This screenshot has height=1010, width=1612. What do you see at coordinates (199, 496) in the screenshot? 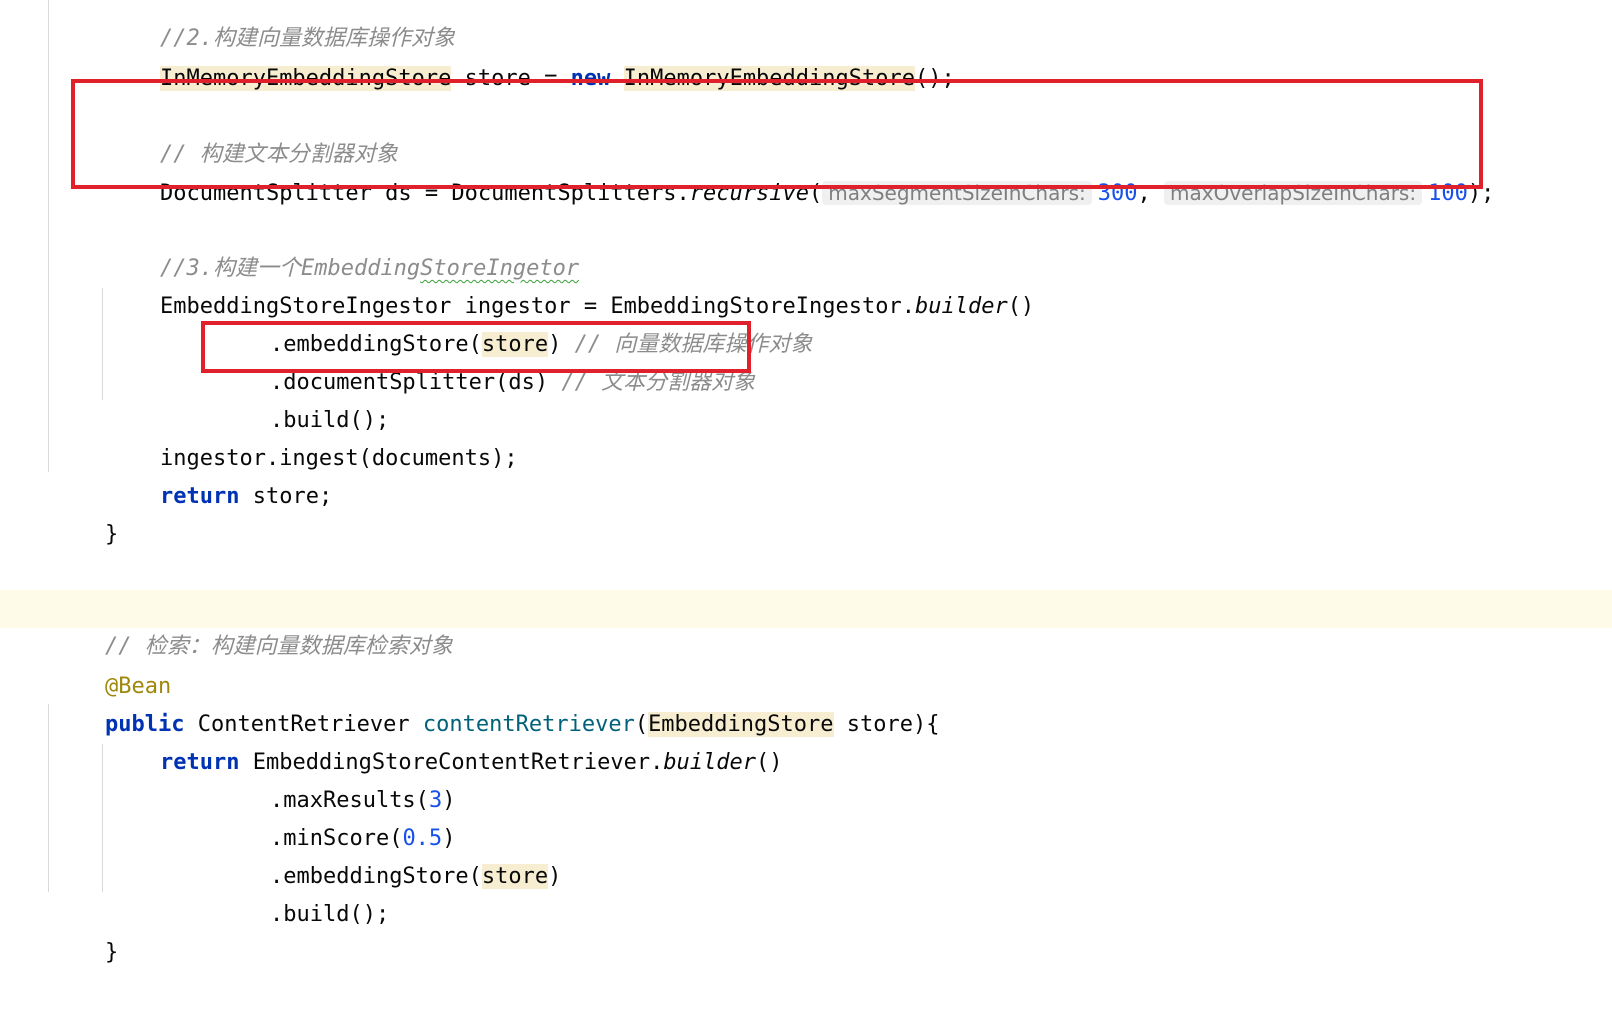
I see `keyword: return` at bounding box center [199, 496].